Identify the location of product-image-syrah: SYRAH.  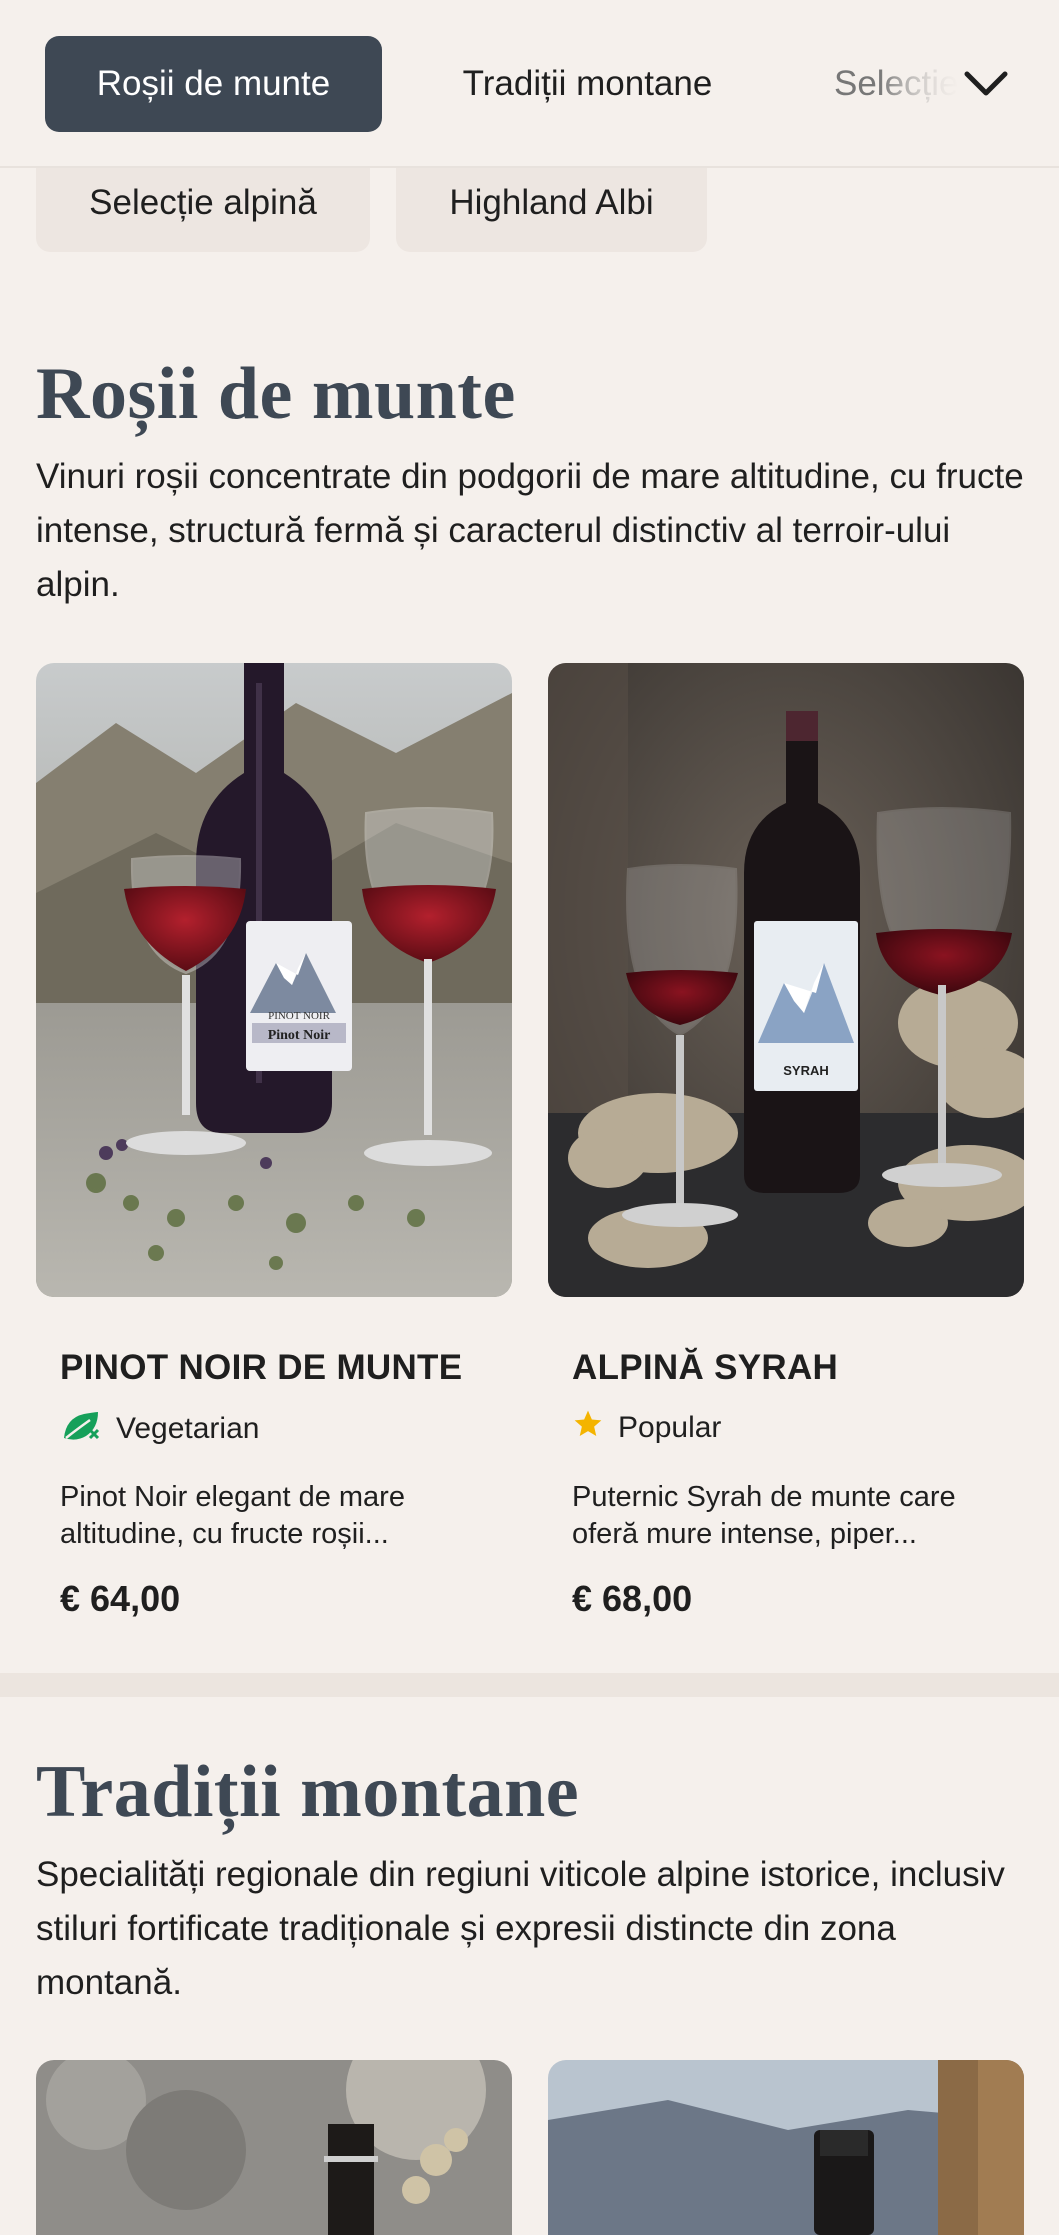
(786, 980).